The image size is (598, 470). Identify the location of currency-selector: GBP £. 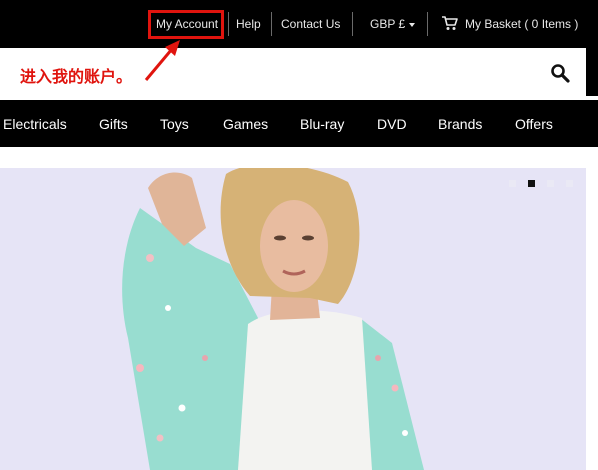
(393, 24).